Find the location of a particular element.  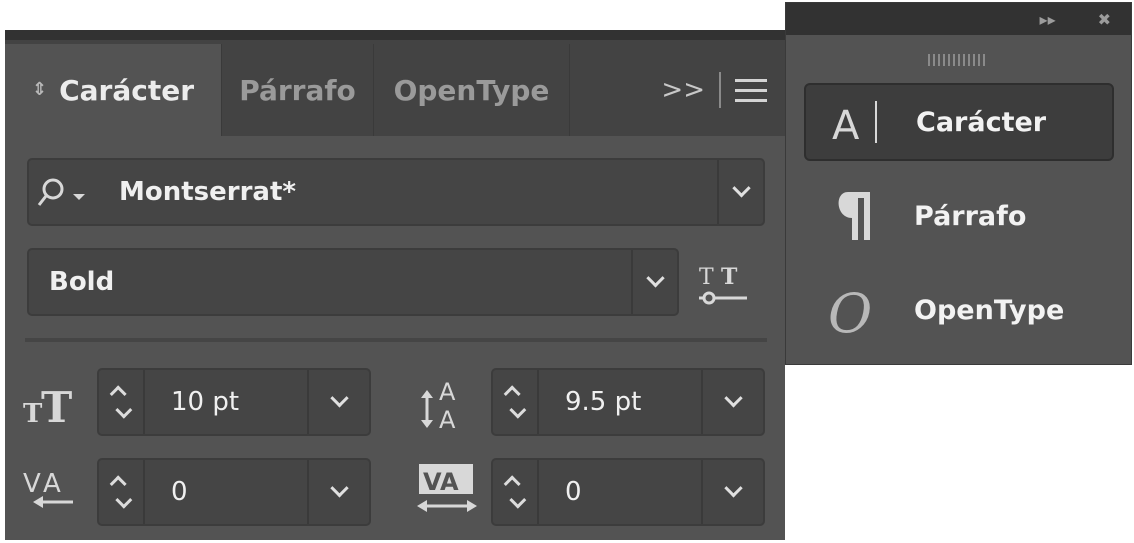

leading-stepper is located at coordinates (516, 402).